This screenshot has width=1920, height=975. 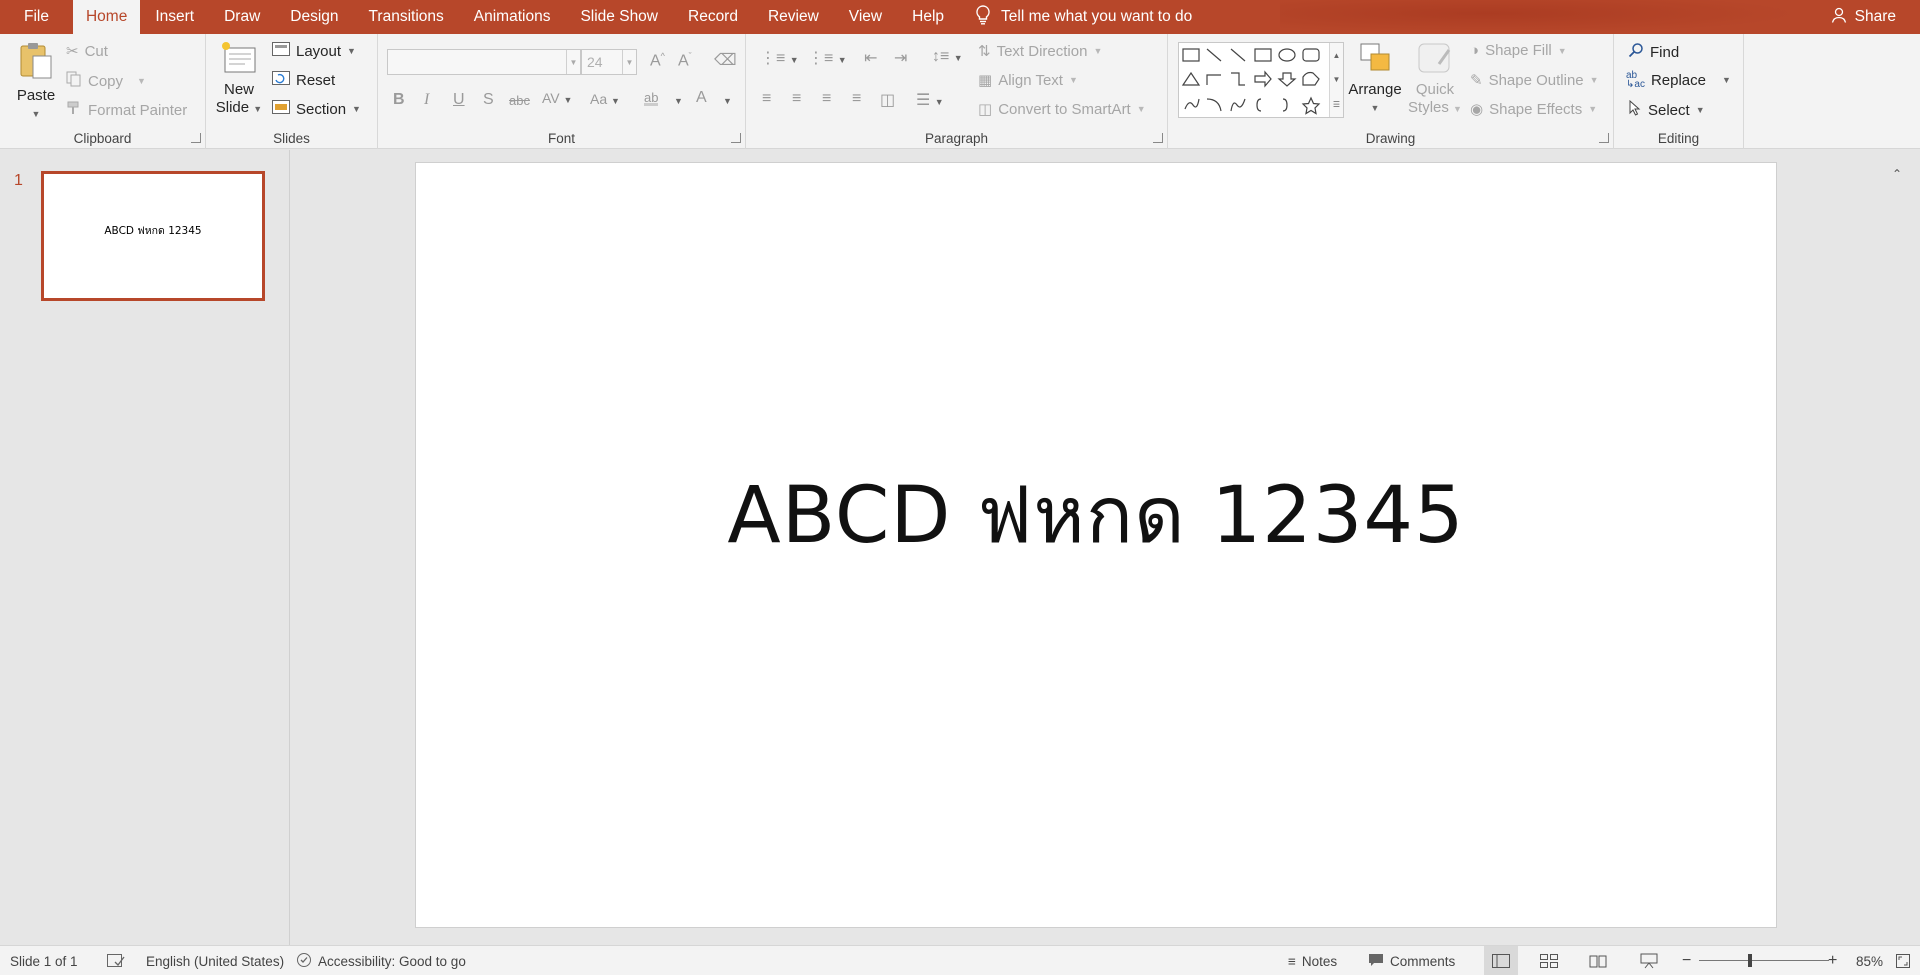 What do you see at coordinates (713, 17) in the screenshot?
I see `tab-record: Record` at bounding box center [713, 17].